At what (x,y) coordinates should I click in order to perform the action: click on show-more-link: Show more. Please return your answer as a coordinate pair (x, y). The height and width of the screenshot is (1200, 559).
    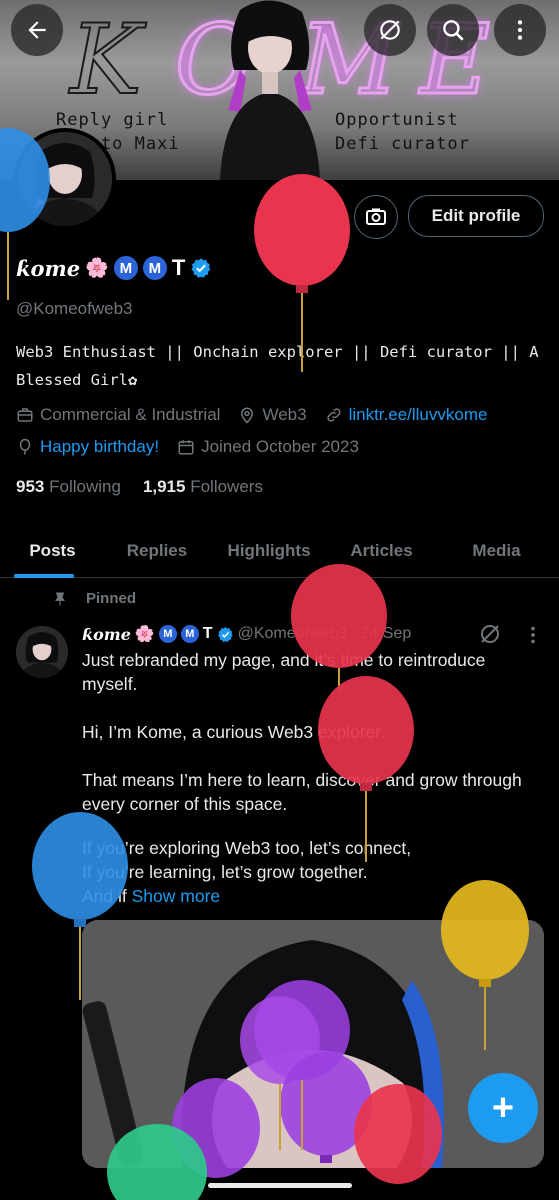
    Looking at the image, I should click on (176, 896).